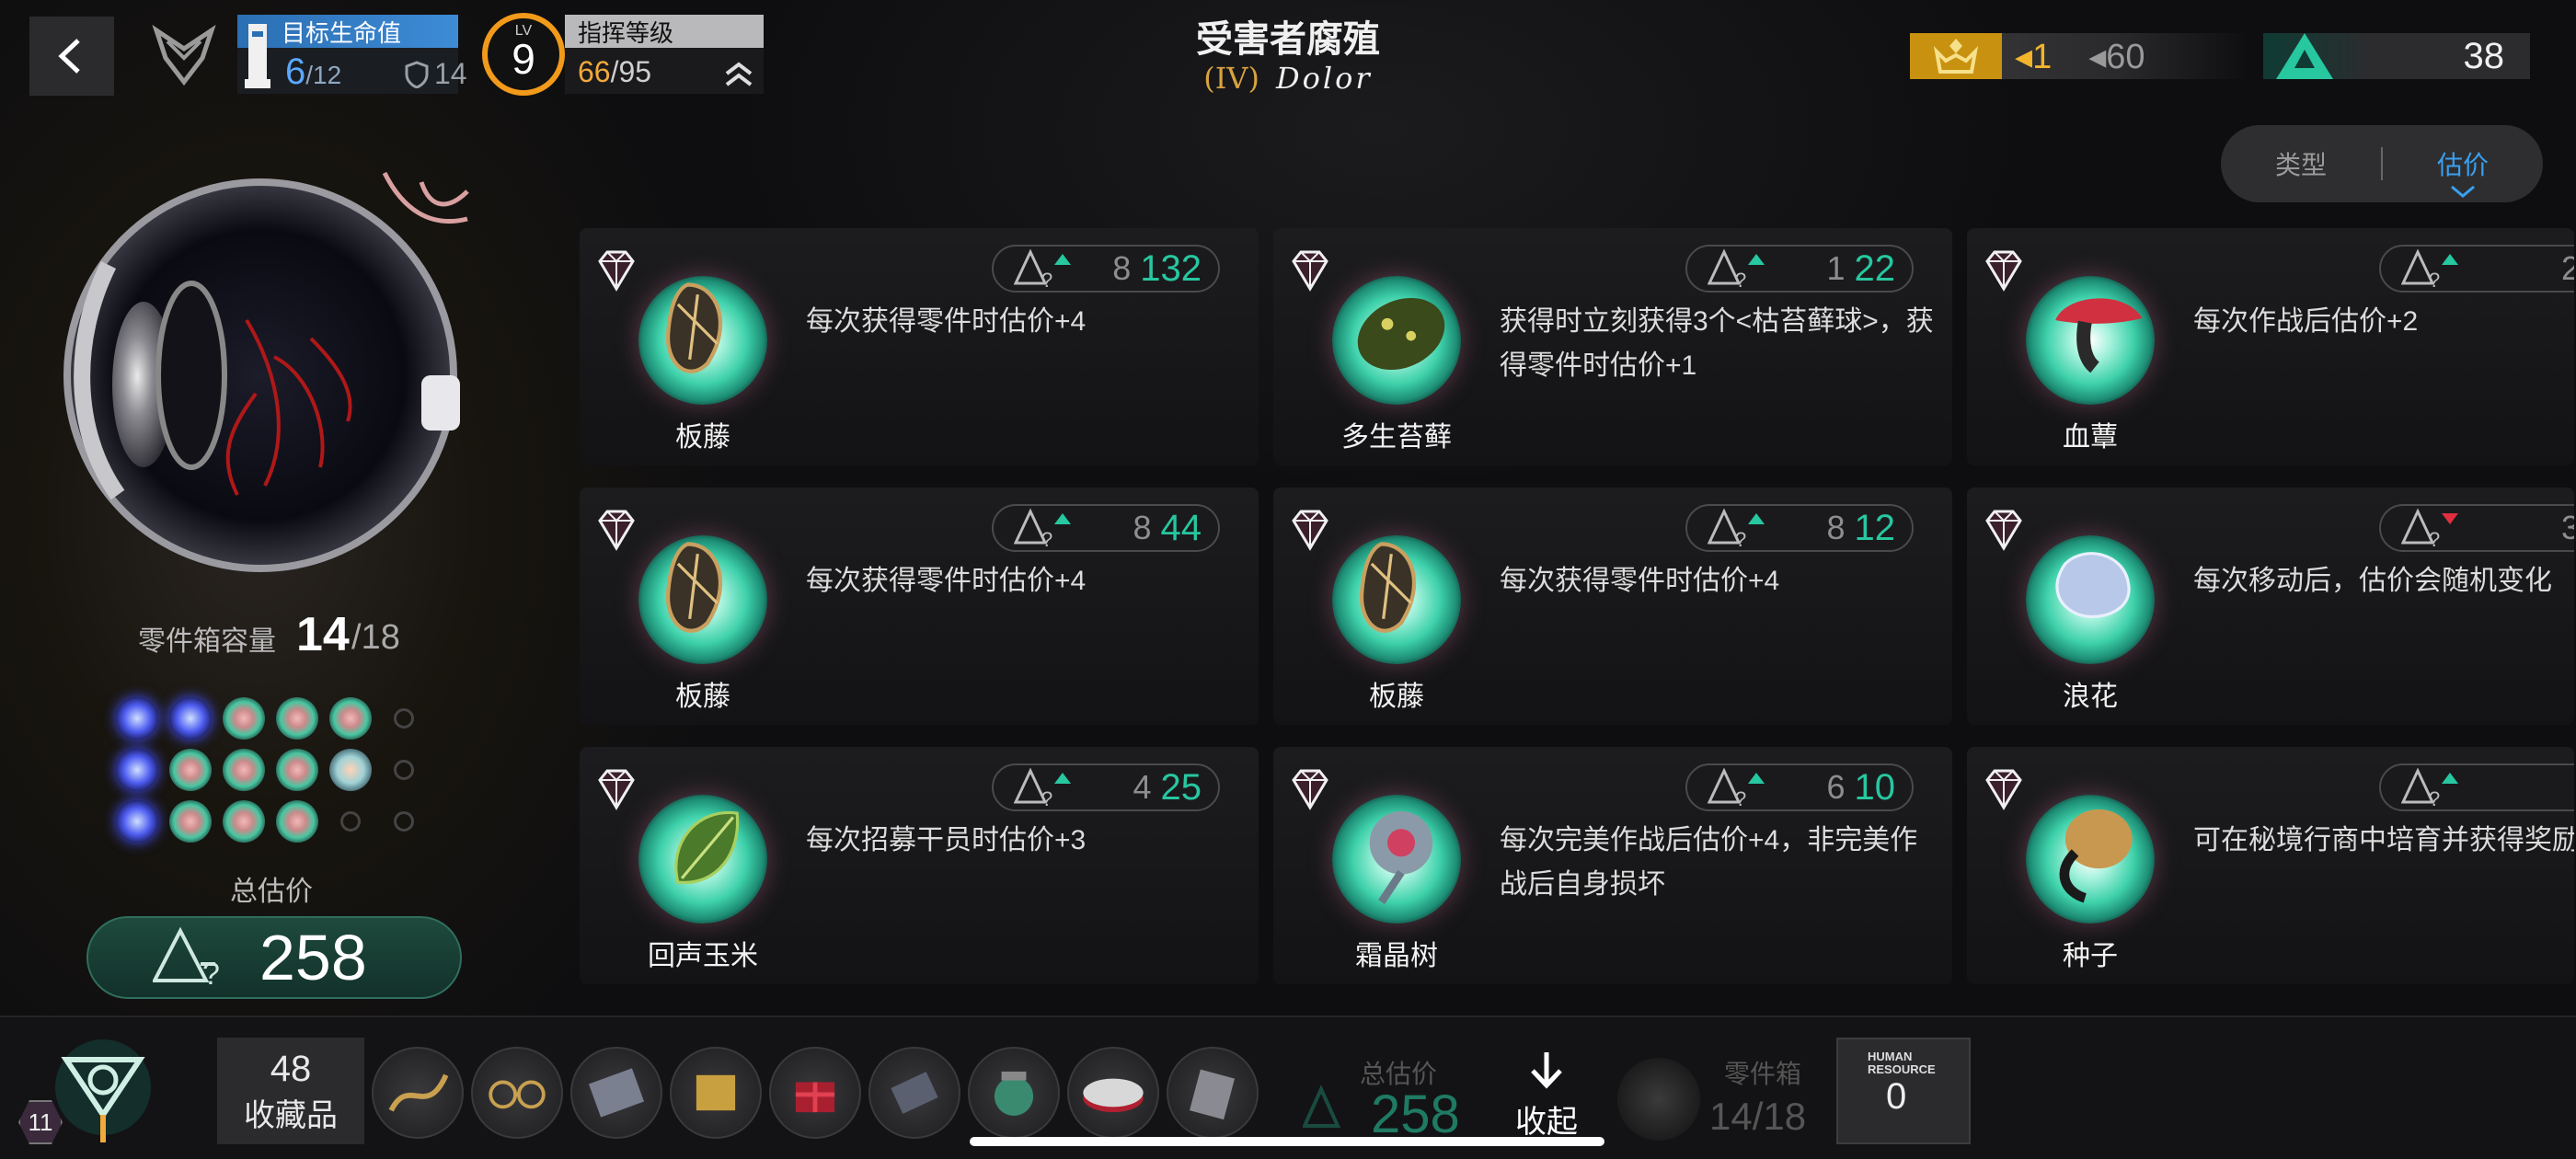 The image size is (2576, 1159). What do you see at coordinates (1231, 78) in the screenshot?
I see `subtitle-roman: (IV)` at bounding box center [1231, 78].